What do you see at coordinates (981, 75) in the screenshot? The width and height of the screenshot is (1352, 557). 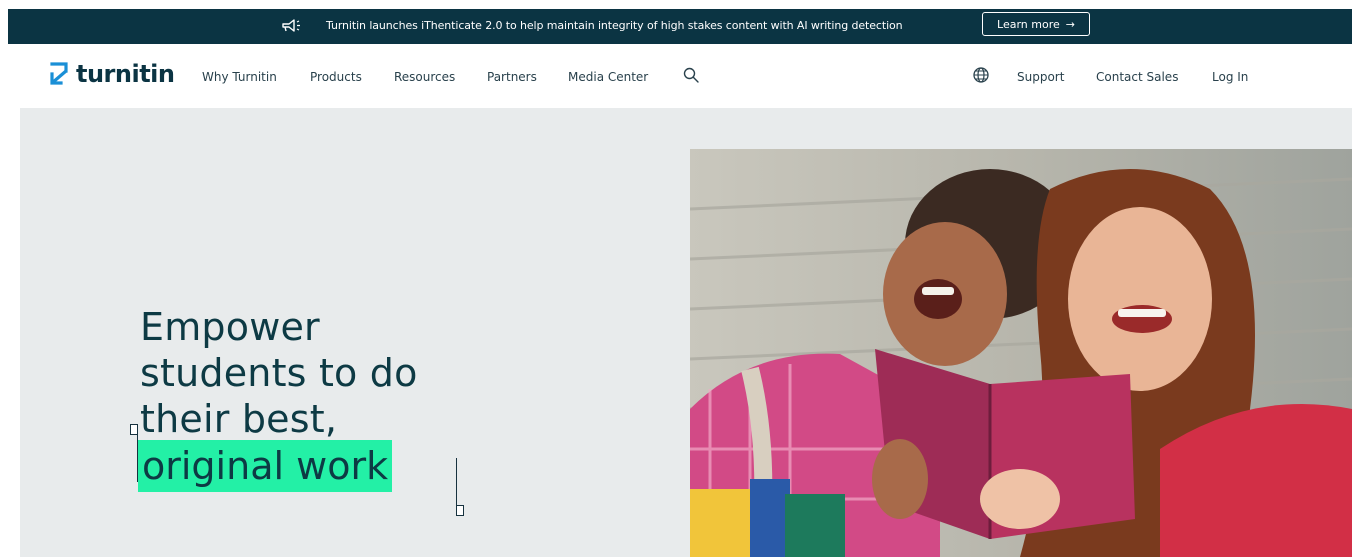 I see `globe-icon` at bounding box center [981, 75].